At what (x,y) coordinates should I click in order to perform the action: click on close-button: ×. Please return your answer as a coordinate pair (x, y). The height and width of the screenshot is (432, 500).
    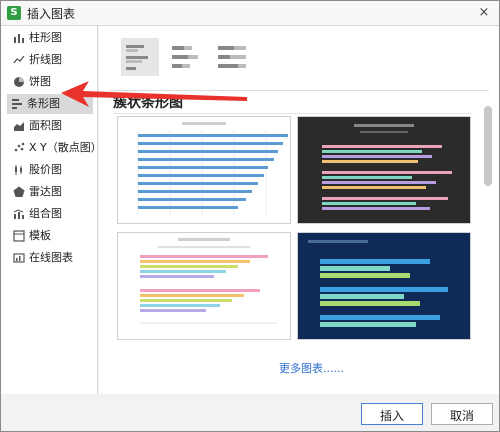
    Looking at the image, I should click on (484, 13).